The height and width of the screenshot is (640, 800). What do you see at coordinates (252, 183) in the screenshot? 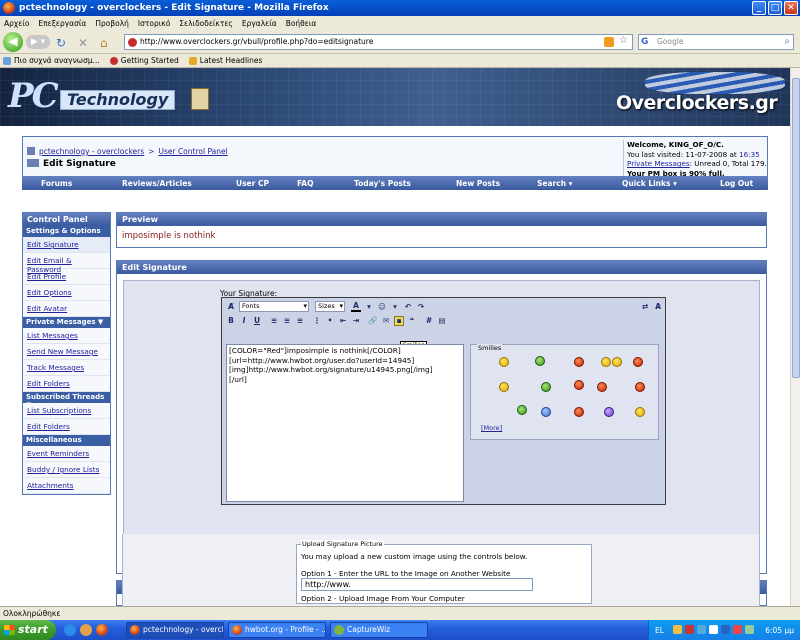
I see `nav-usercp: User CP` at bounding box center [252, 183].